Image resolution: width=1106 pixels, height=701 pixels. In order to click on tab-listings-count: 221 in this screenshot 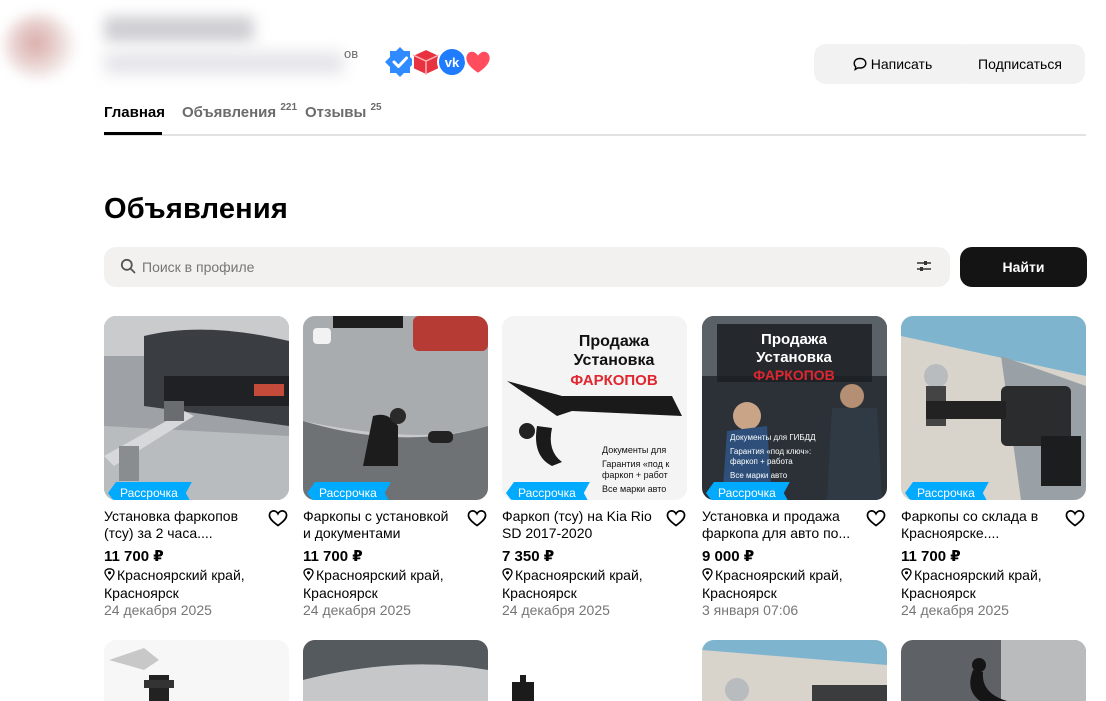, I will do `click(289, 107)`.